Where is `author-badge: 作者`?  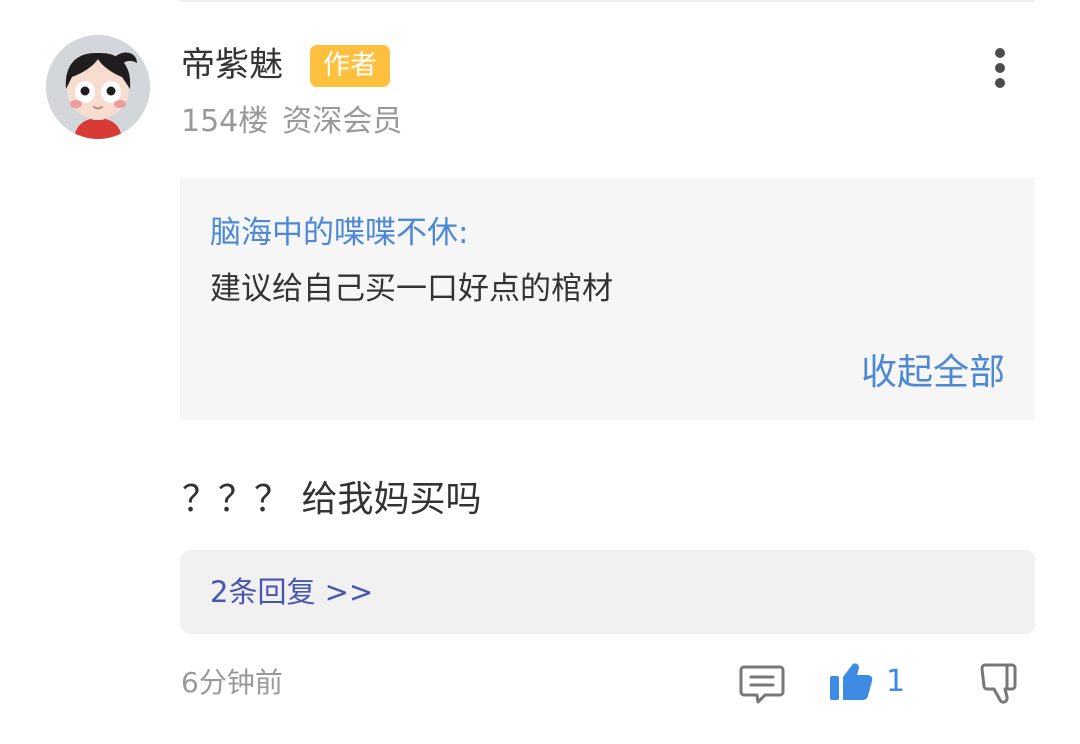
author-badge: 作者 is located at coordinates (350, 66).